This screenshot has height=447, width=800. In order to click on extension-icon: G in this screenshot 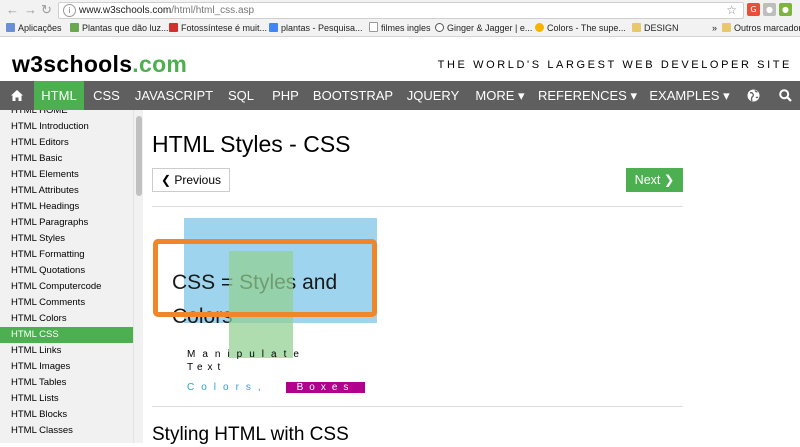, I will do `click(753, 9)`.